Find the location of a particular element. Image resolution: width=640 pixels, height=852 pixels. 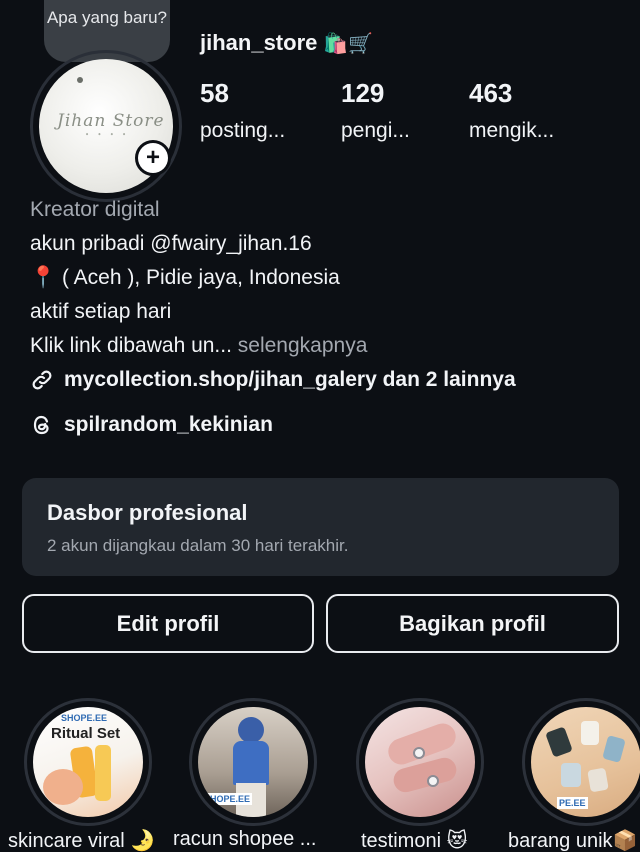

avatar-logo: Jihan Store • • • • is located at coordinates (111, 125).